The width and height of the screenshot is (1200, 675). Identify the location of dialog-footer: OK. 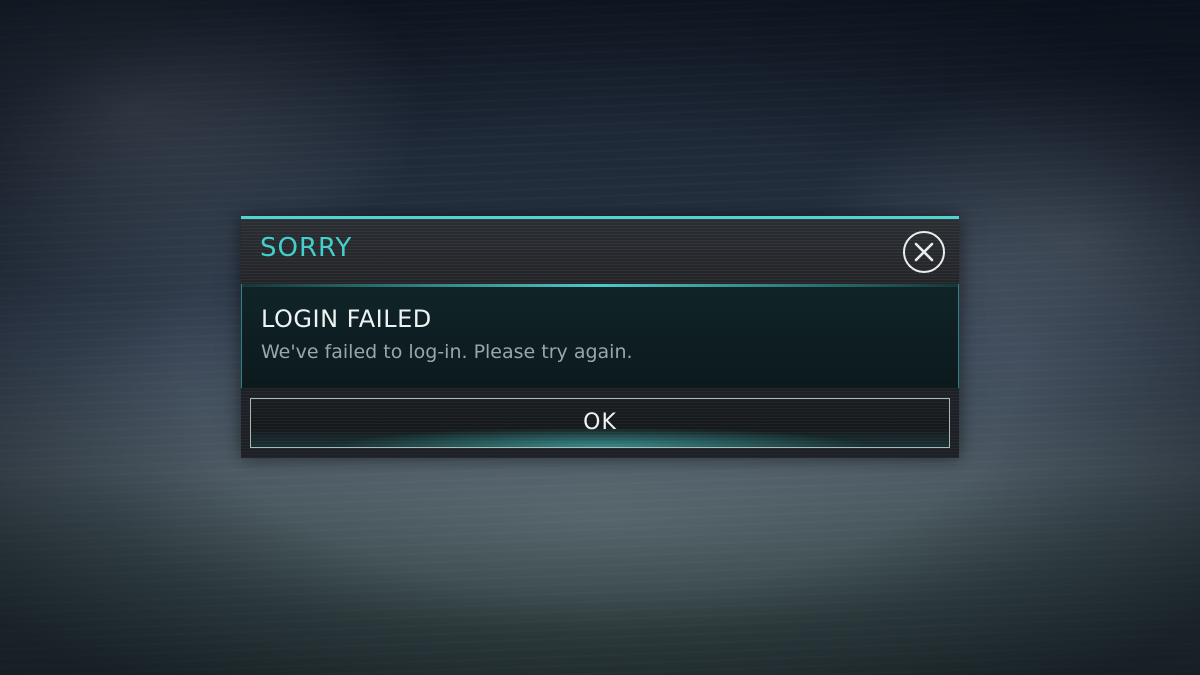
(600, 423).